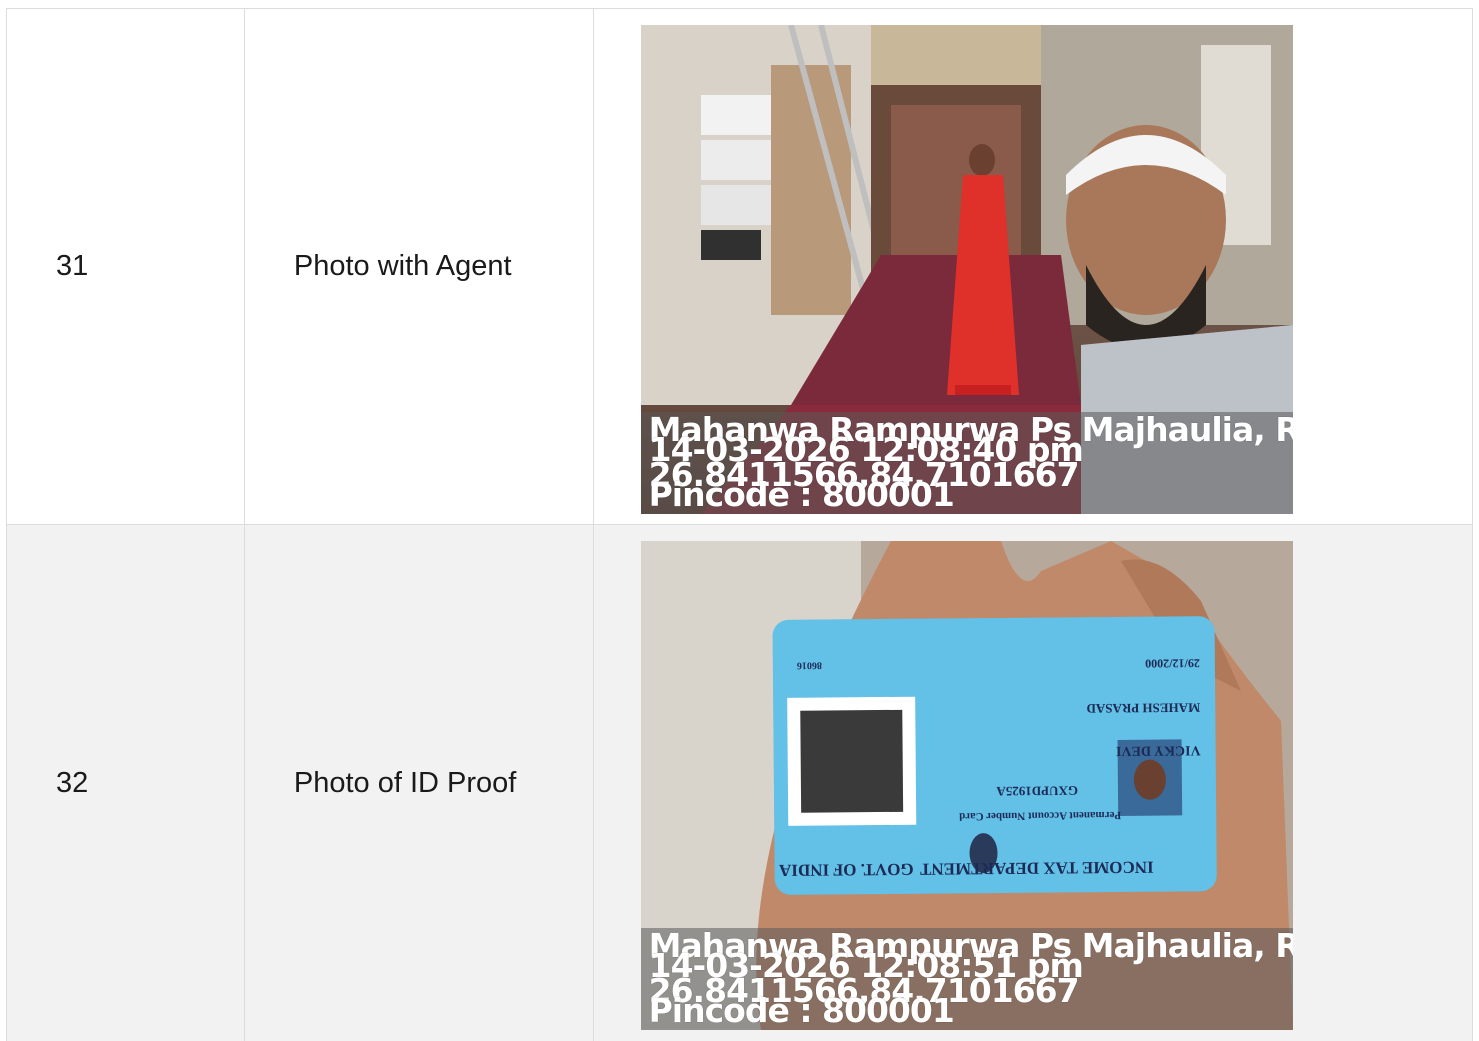  I want to click on row-label: Photo with Agent, so click(419, 266).